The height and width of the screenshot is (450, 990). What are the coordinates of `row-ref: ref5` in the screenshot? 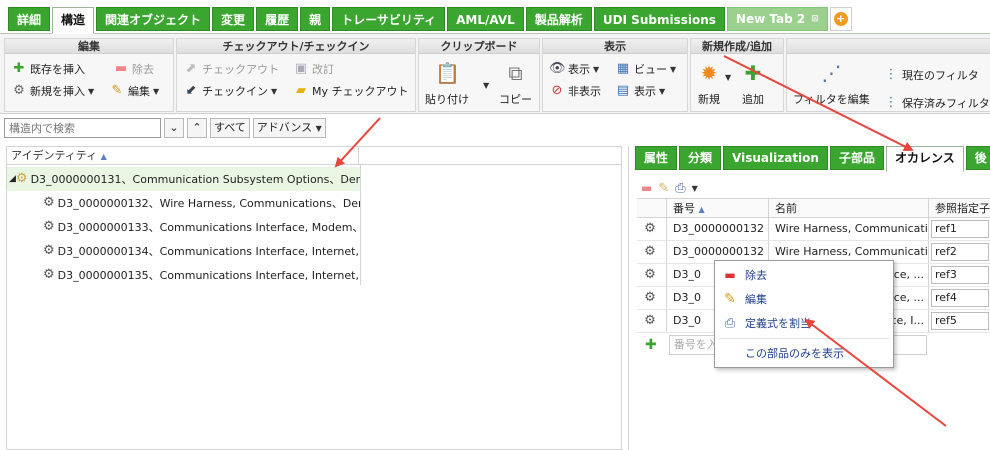 It's located at (959, 321).